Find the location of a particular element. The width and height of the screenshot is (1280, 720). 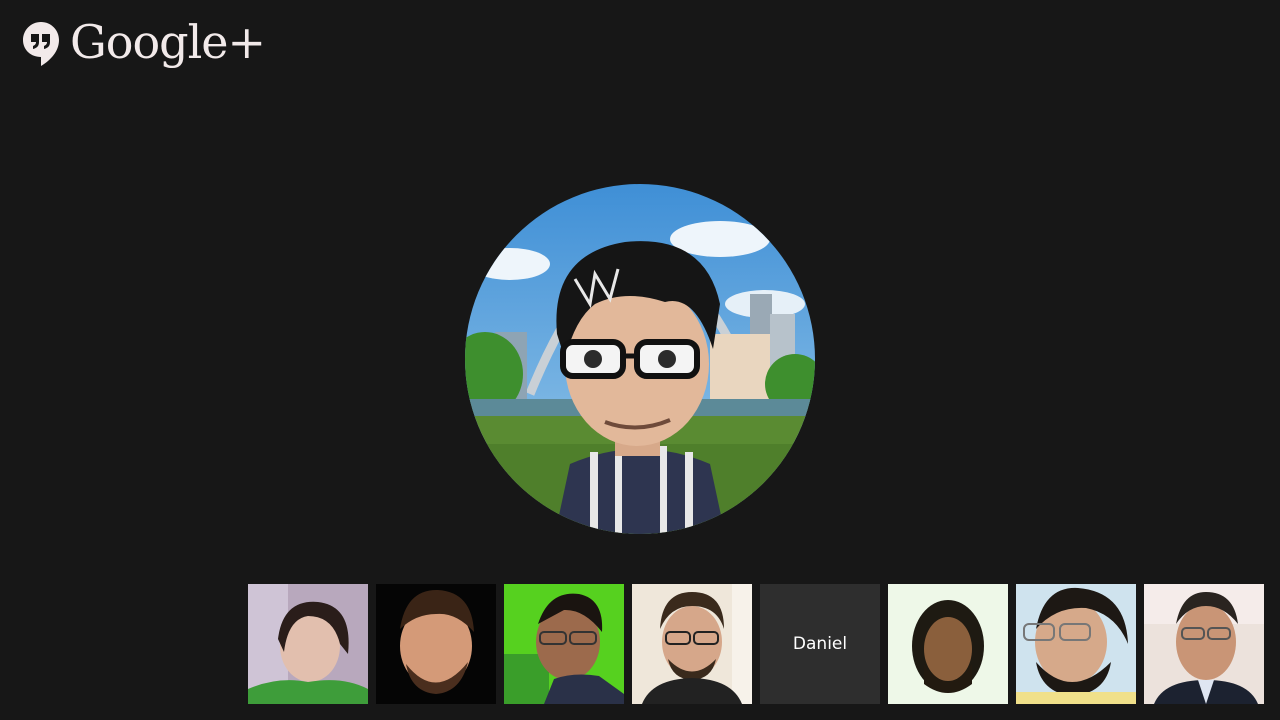

hangouts-quote-icon is located at coordinates (41, 44).